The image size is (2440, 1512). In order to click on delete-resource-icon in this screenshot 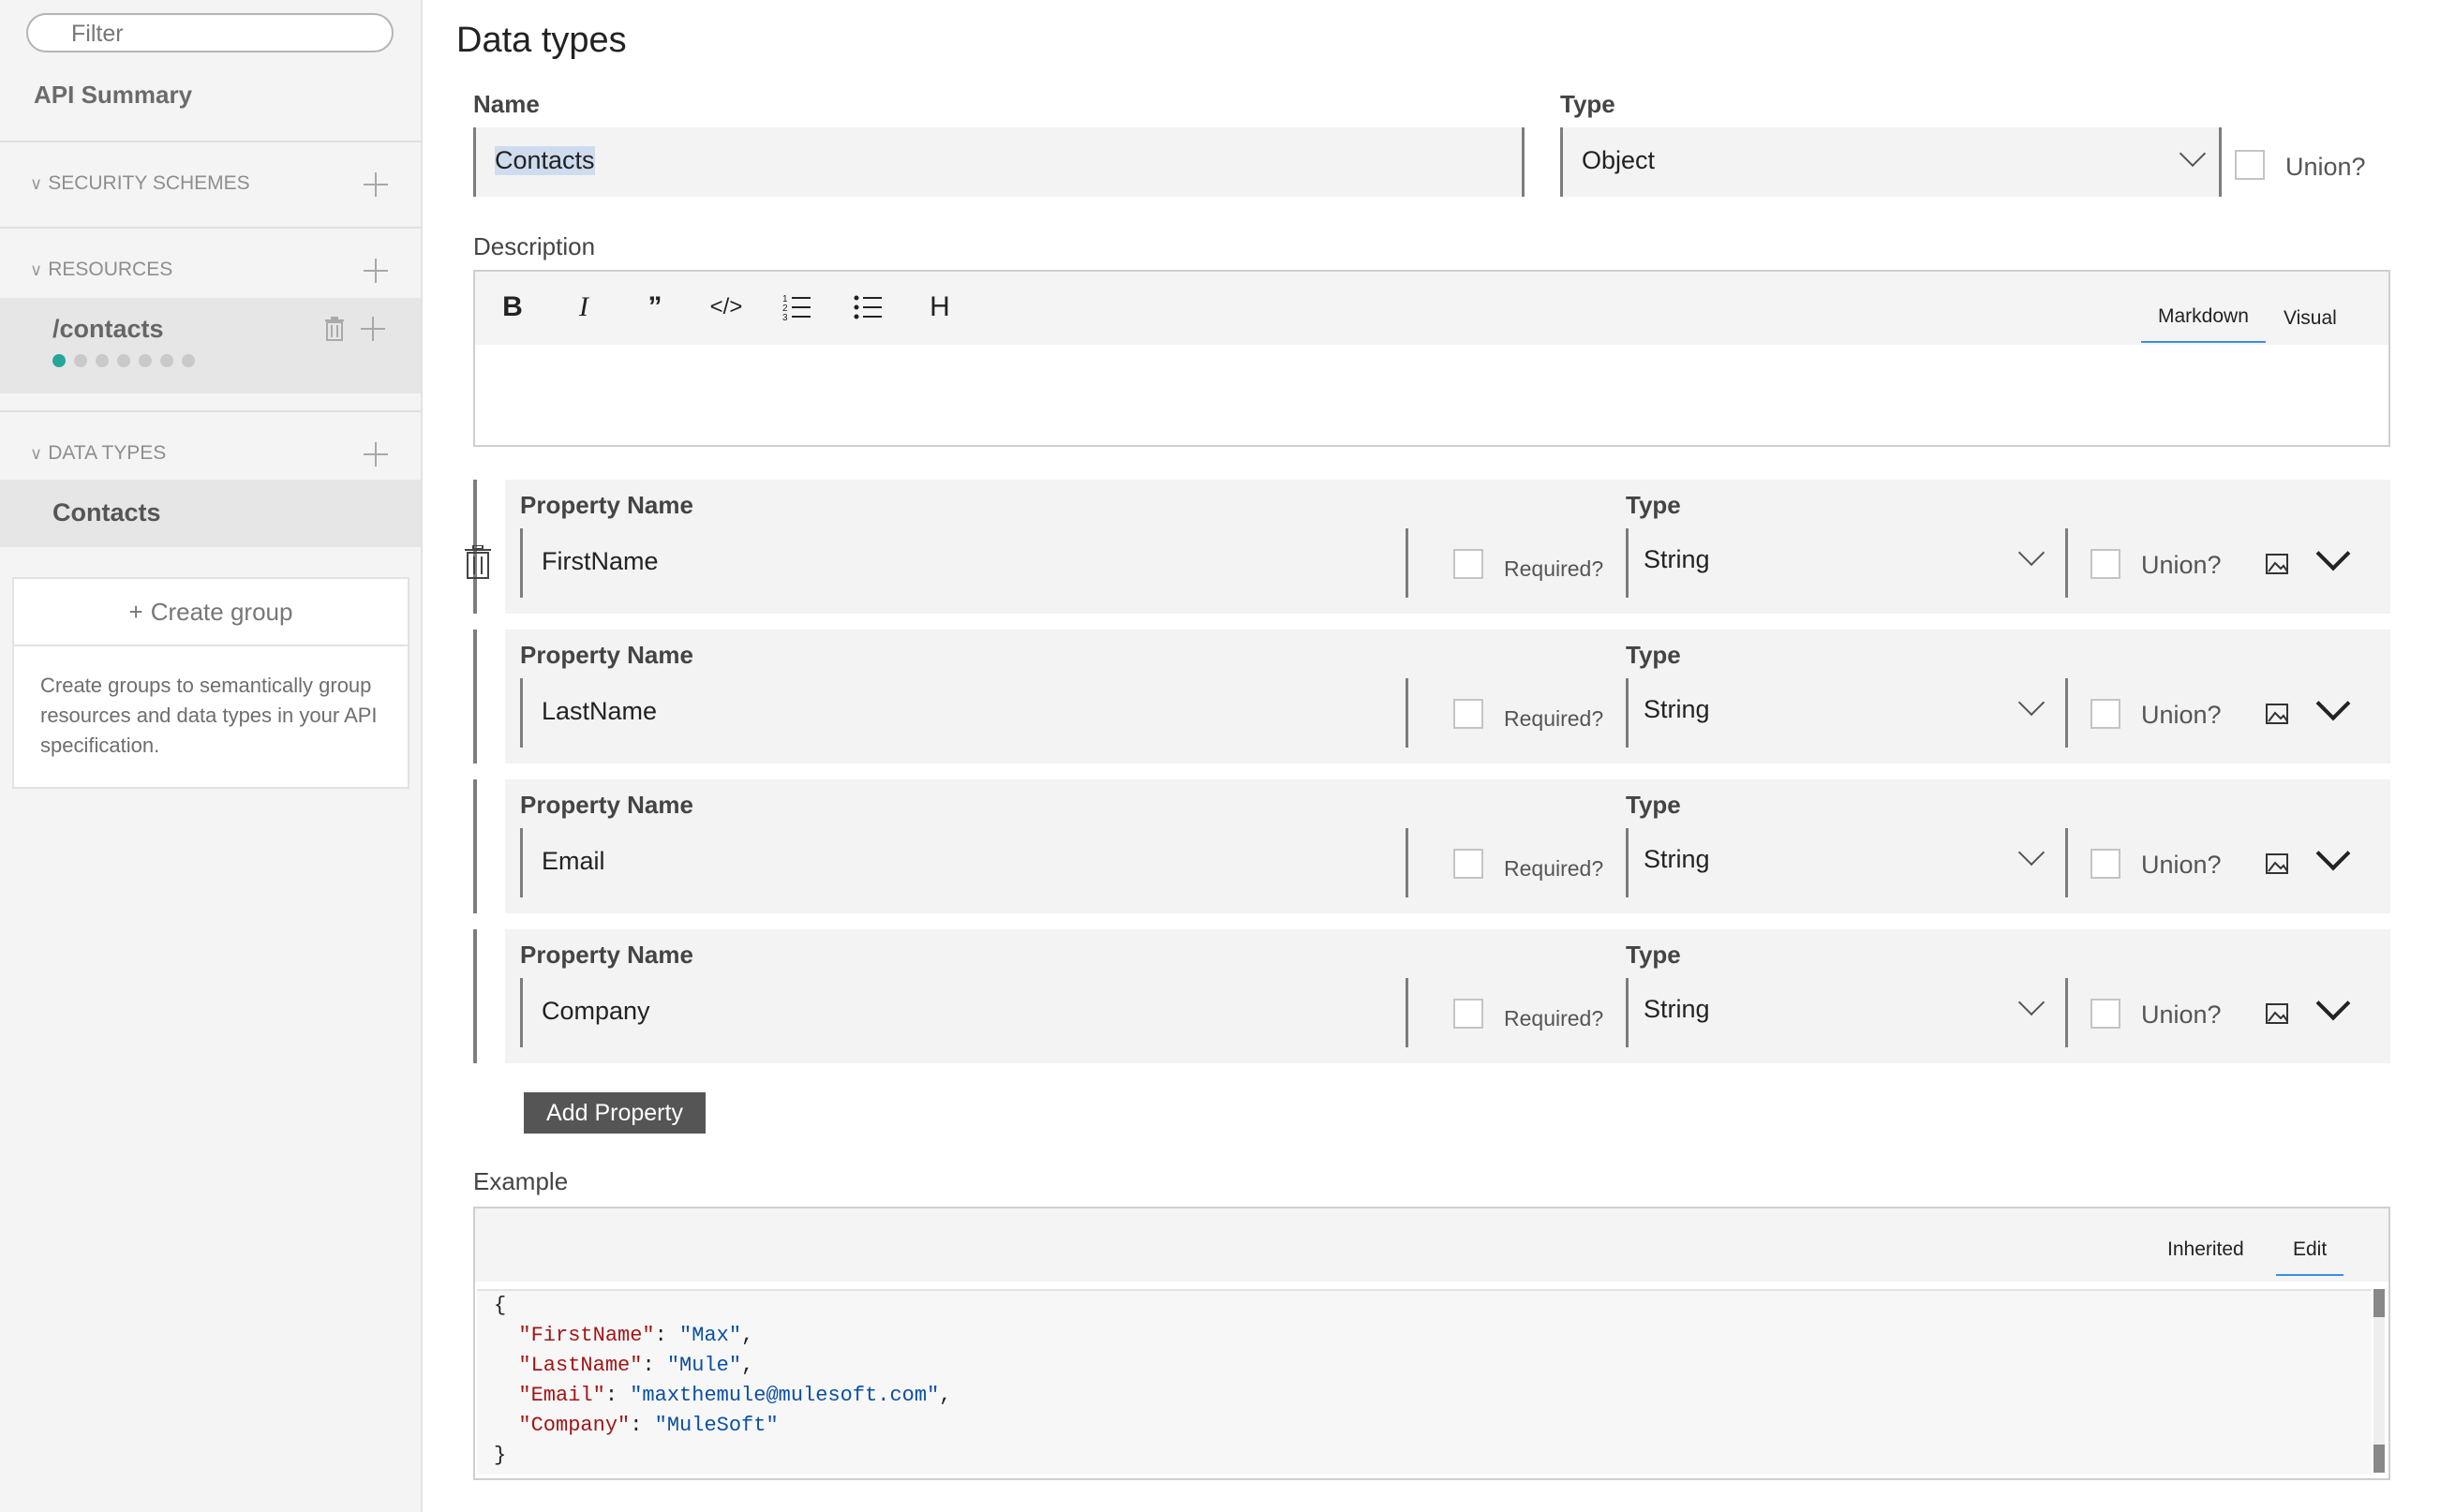, I will do `click(334, 329)`.